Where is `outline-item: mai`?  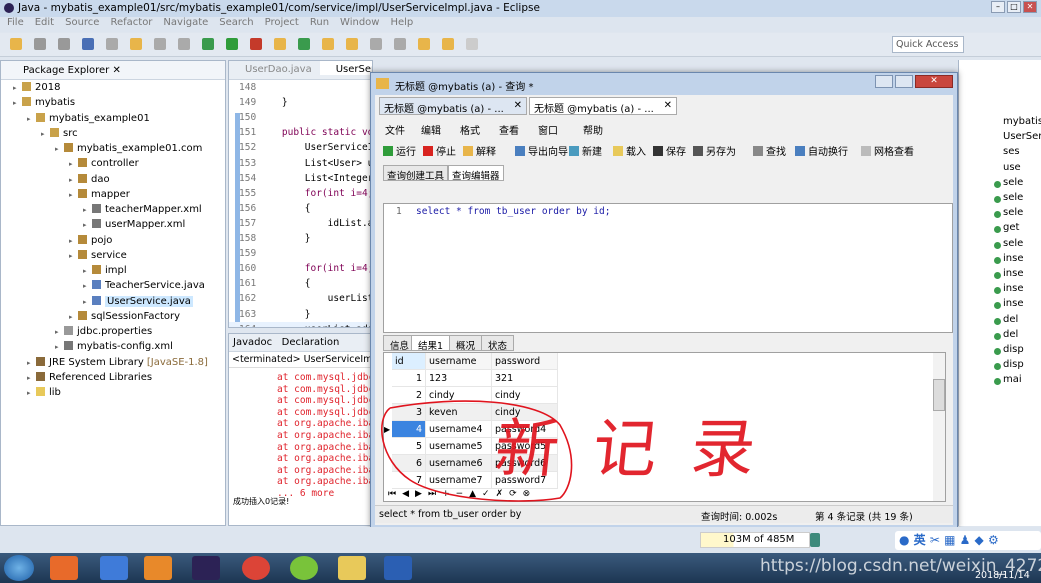
outline-item: mai is located at coordinates (1008, 380).